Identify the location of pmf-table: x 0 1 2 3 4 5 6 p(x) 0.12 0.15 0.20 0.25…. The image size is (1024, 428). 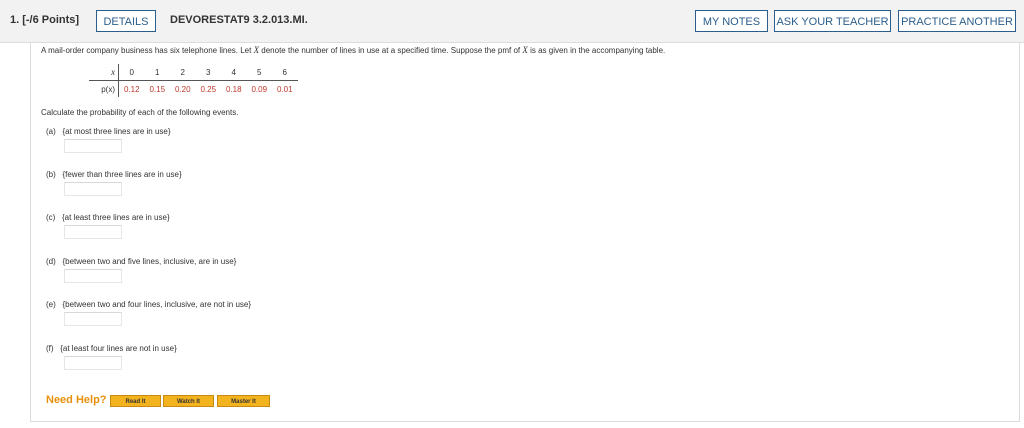
(193, 80).